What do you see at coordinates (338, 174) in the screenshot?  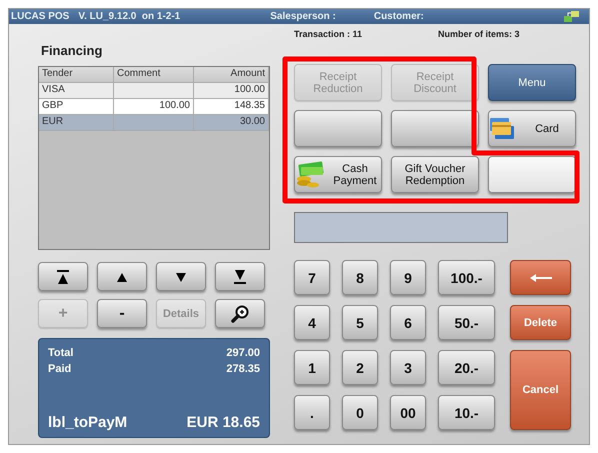 I see `function-button: Cash Payment` at bounding box center [338, 174].